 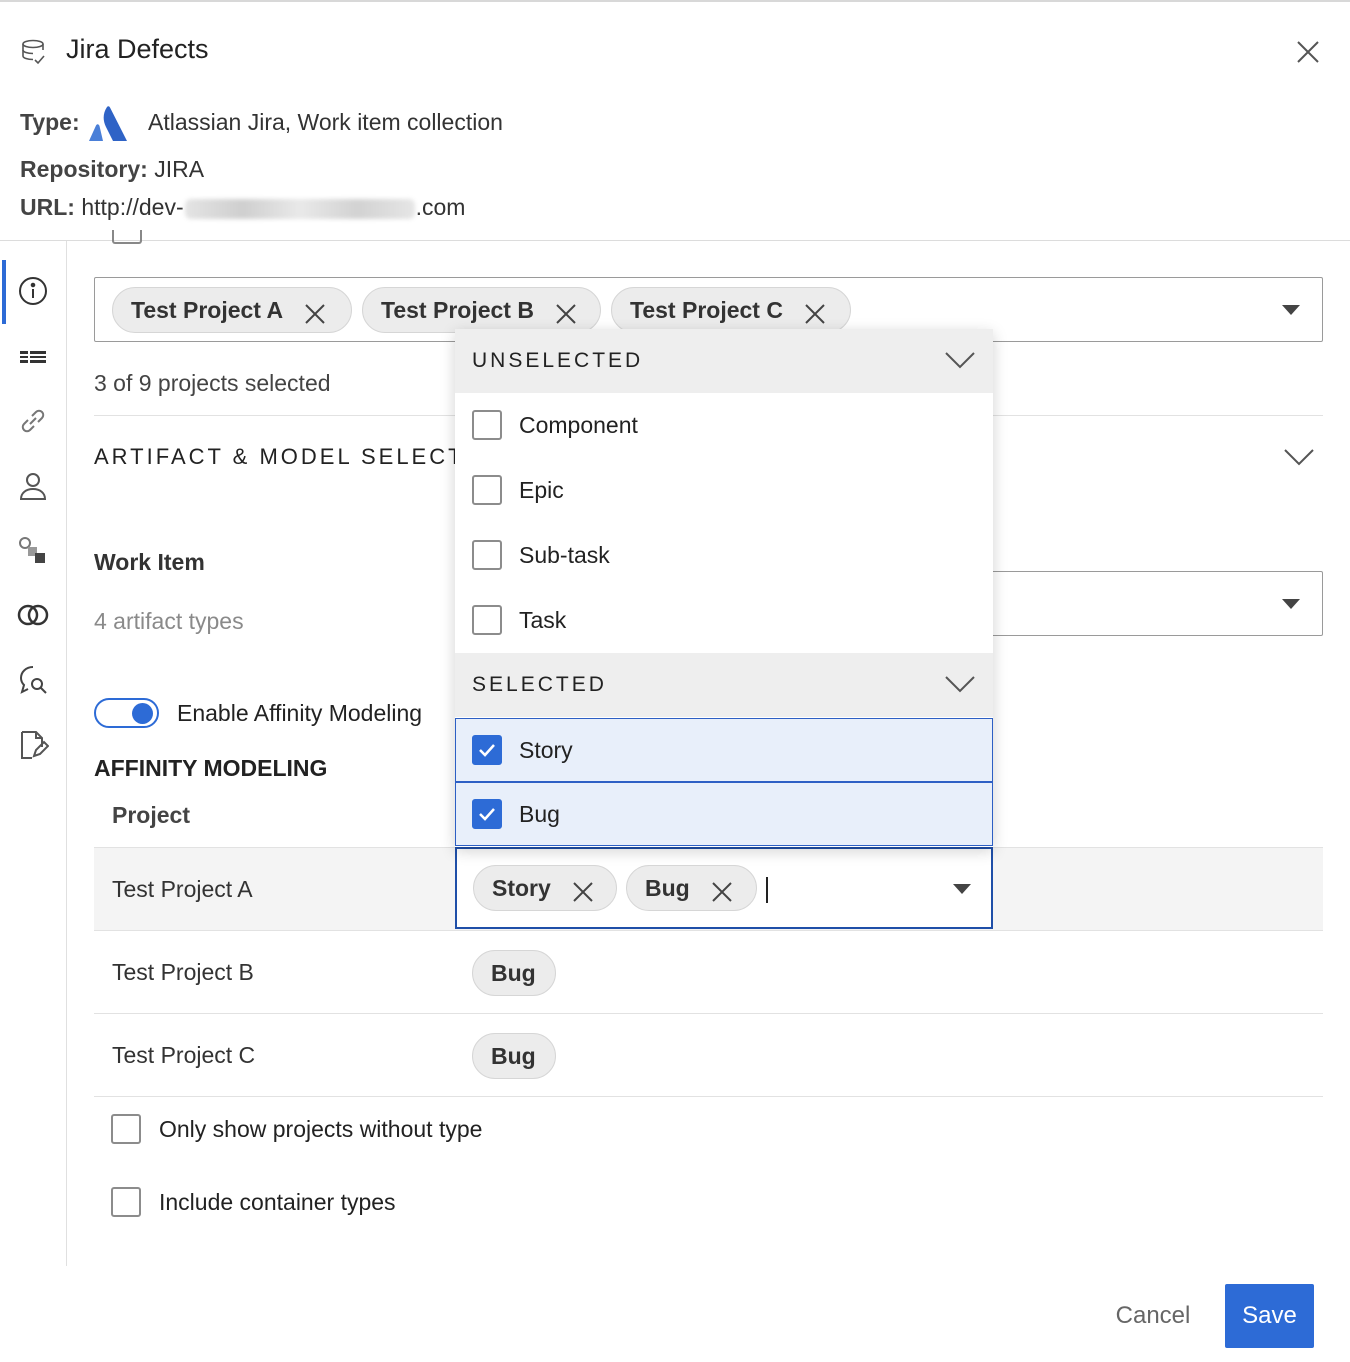 I want to click on url-row: URL: http://dev- .com, so click(x=242, y=207).